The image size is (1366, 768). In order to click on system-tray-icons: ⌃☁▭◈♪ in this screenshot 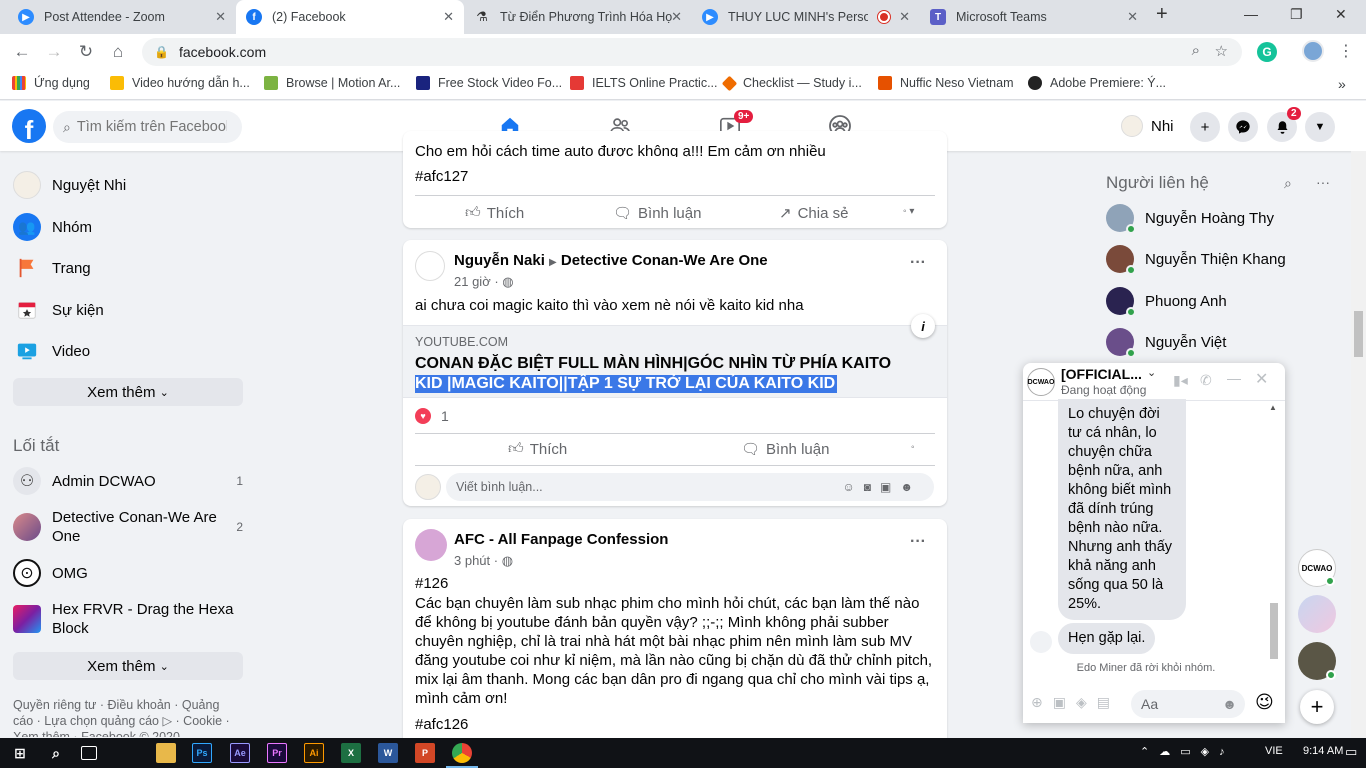, I will do `click(1187, 751)`.